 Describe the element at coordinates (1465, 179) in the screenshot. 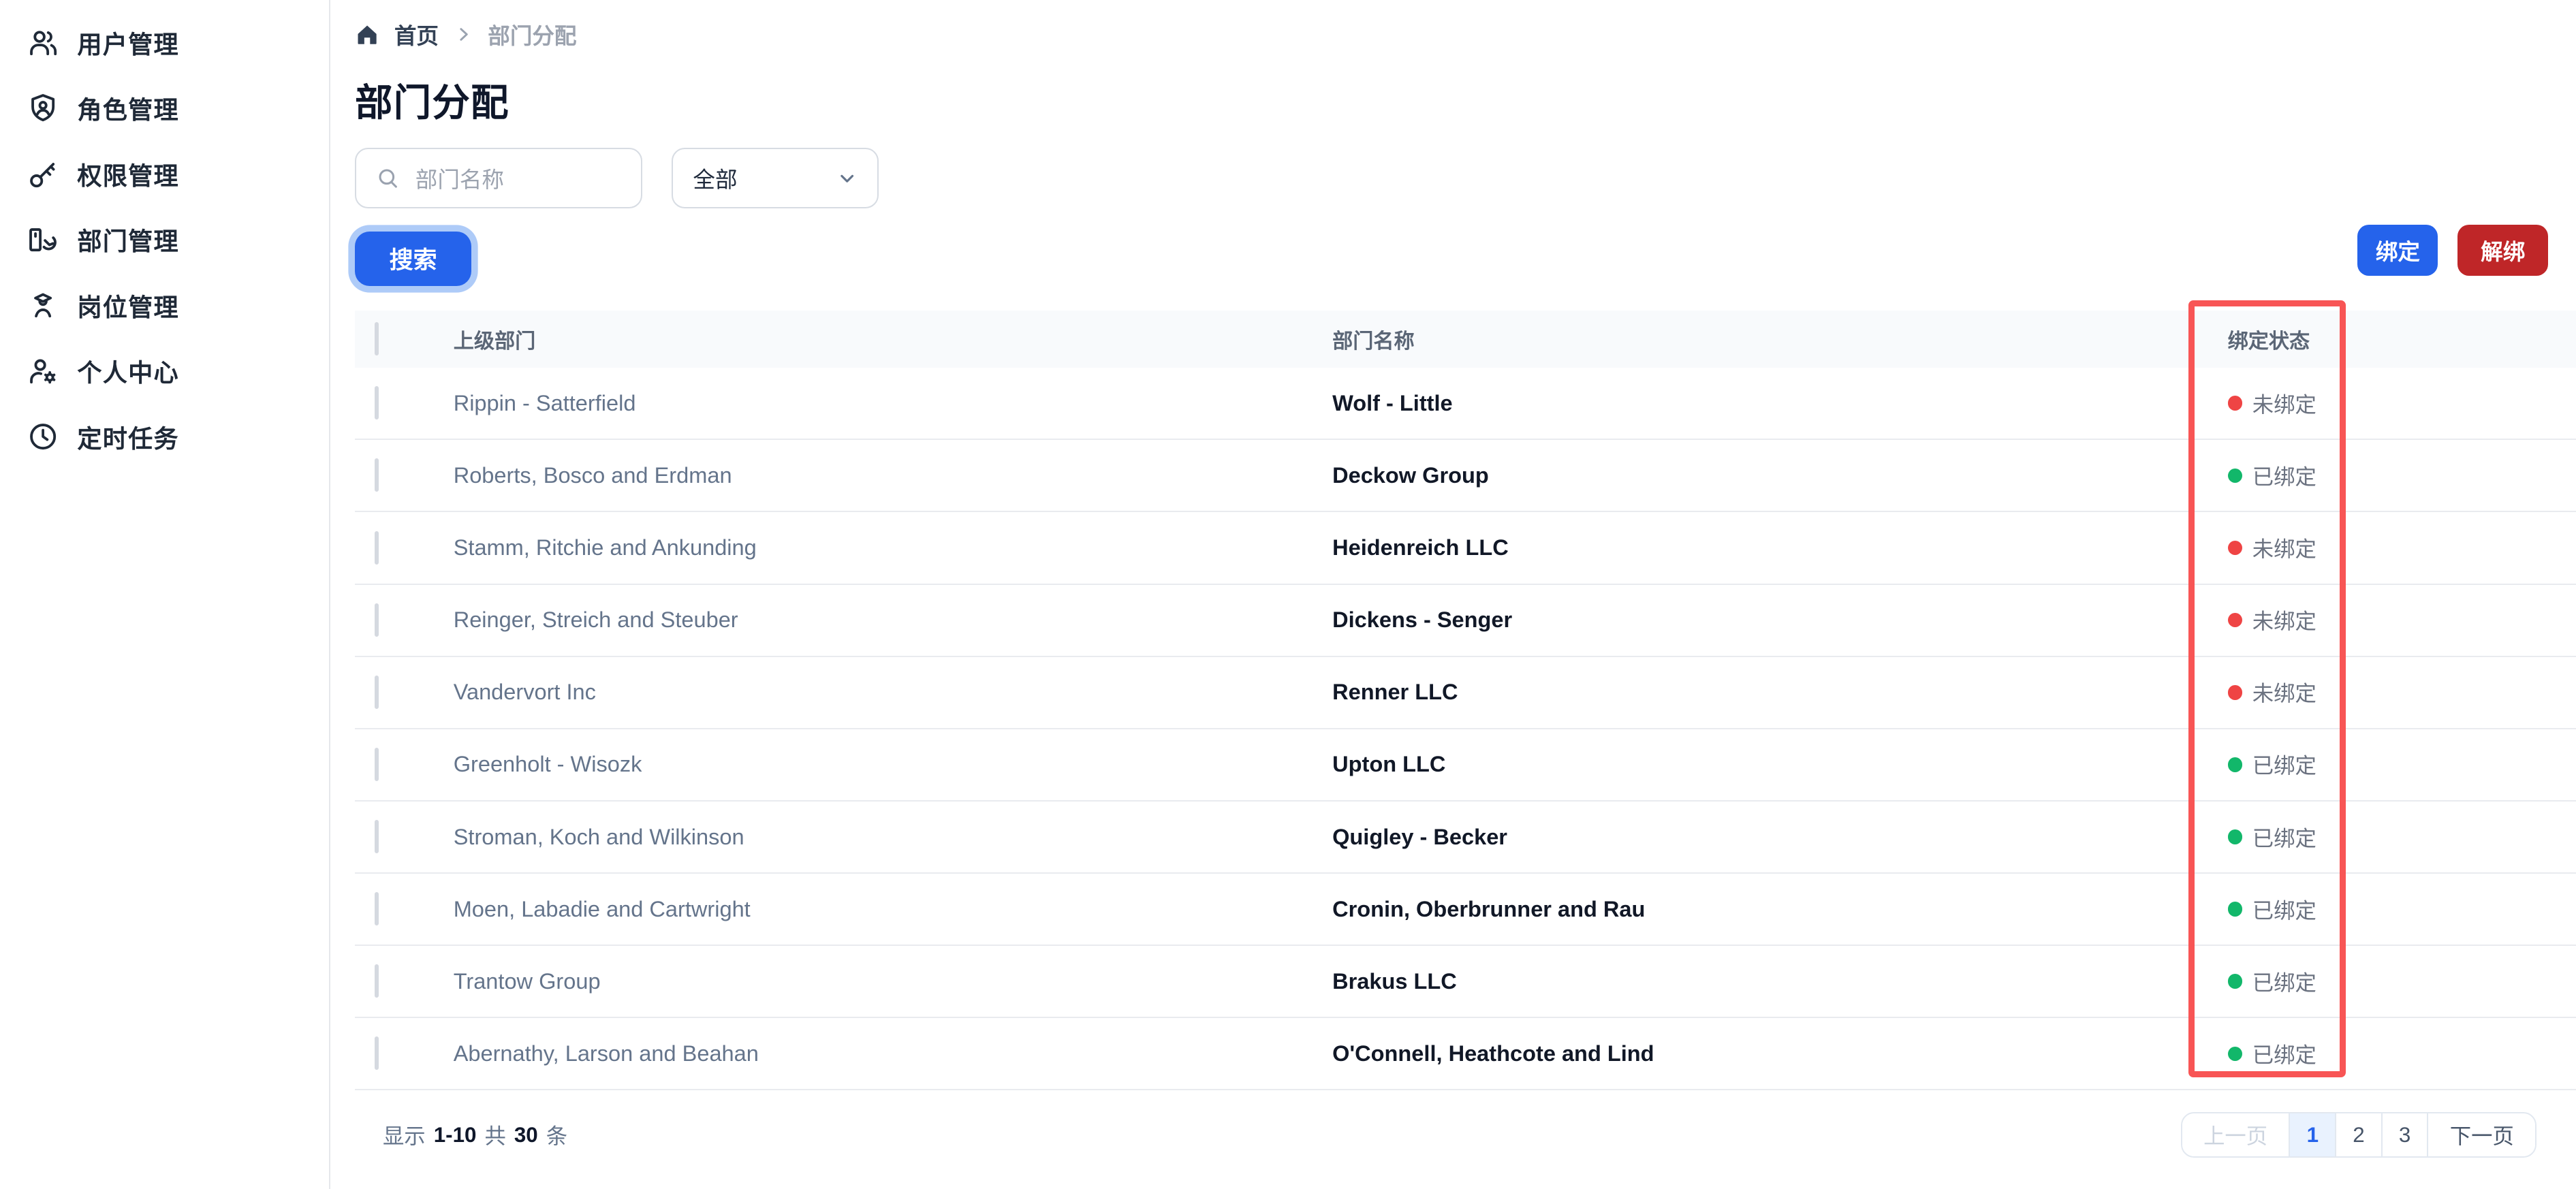

I see `filters-row: 部门名称 全部` at that location.